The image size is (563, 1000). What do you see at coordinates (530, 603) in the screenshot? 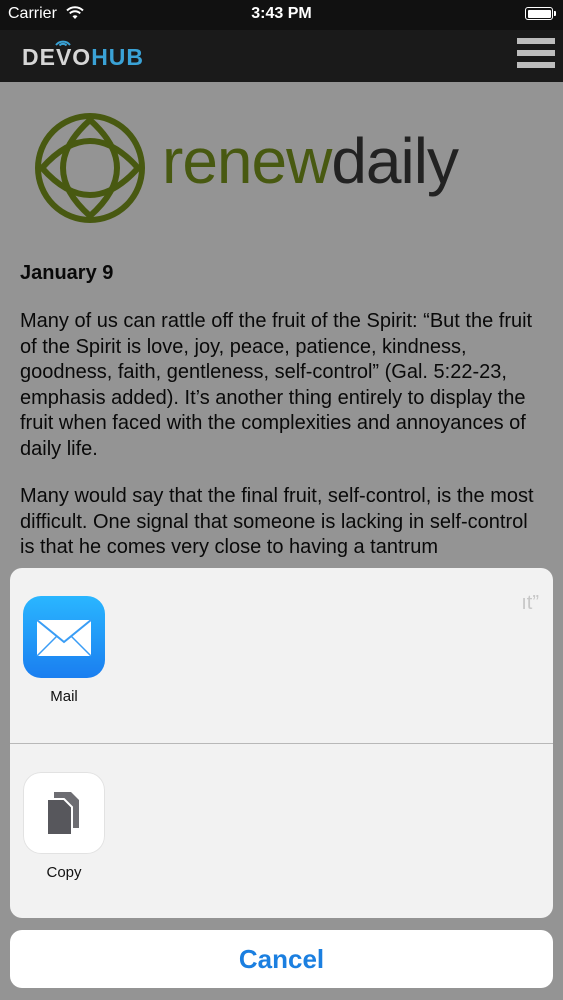
I see `background-text-fragment: ıt”` at bounding box center [530, 603].